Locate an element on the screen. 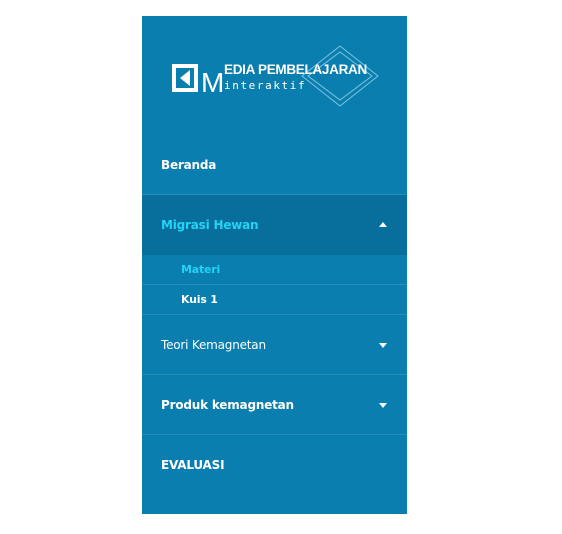 This screenshot has height=534, width=562. submenu-item-kuis-1: Kuis 1 is located at coordinates (274, 300).